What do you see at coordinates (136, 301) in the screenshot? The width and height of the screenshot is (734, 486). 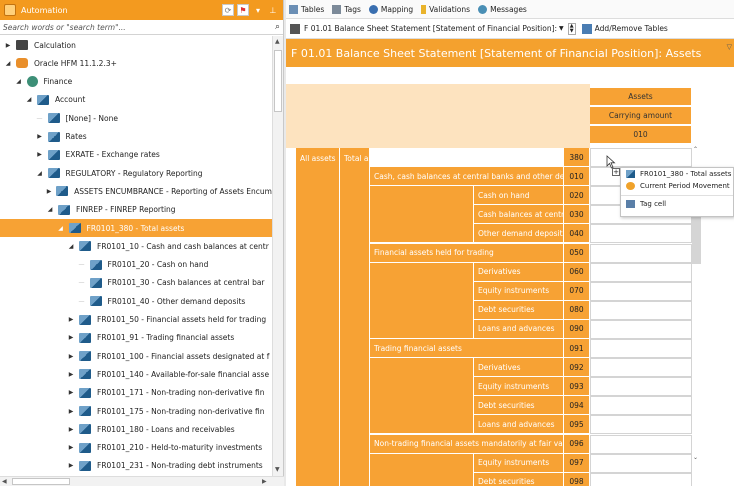 I see `tree-node: — FR0101_40 - Other demand deposits` at bounding box center [136, 301].